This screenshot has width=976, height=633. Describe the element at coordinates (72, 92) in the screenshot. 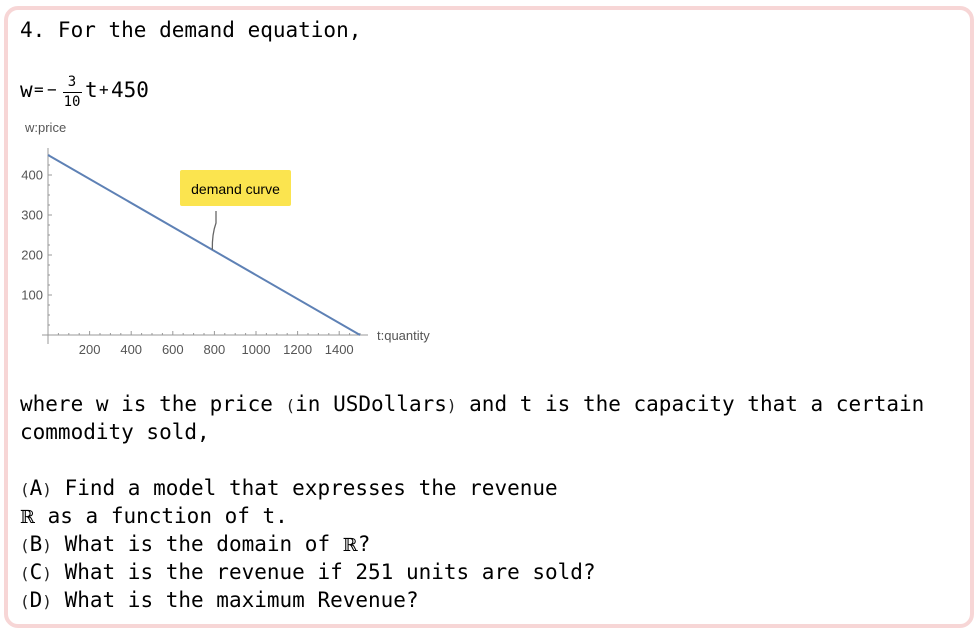

I see `fraction-bar` at that location.